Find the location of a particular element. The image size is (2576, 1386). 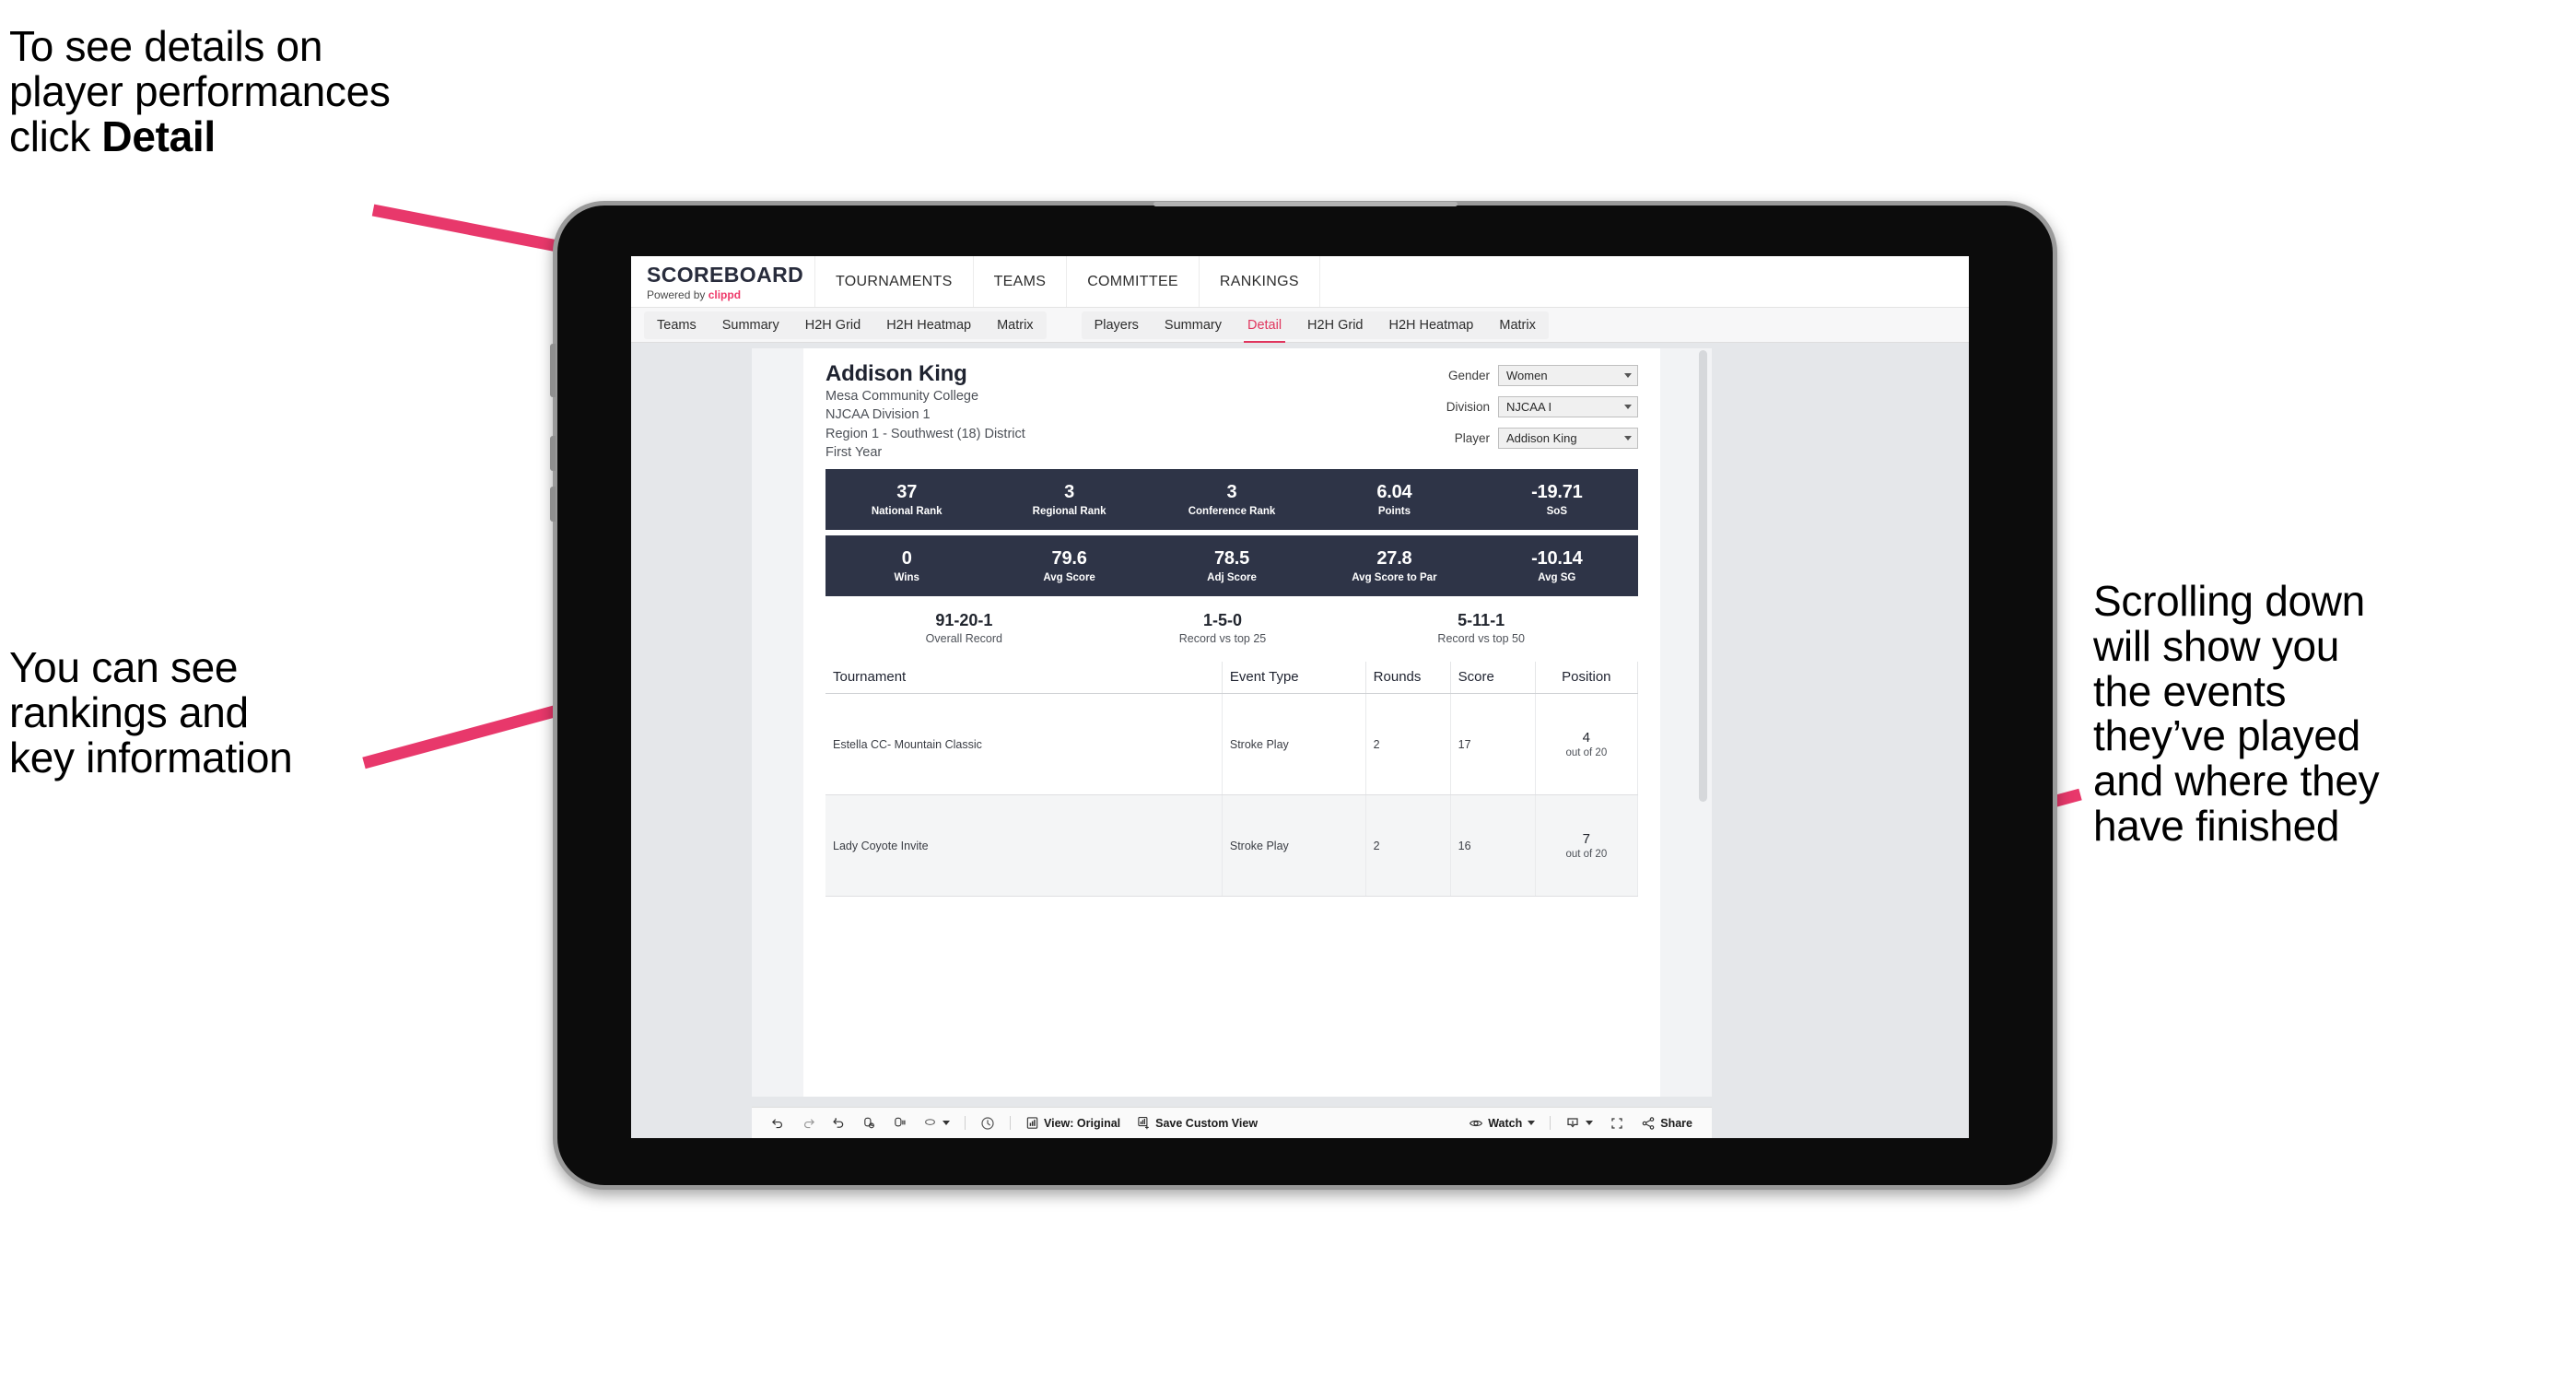

refresh-button is located at coordinates (869, 1123).